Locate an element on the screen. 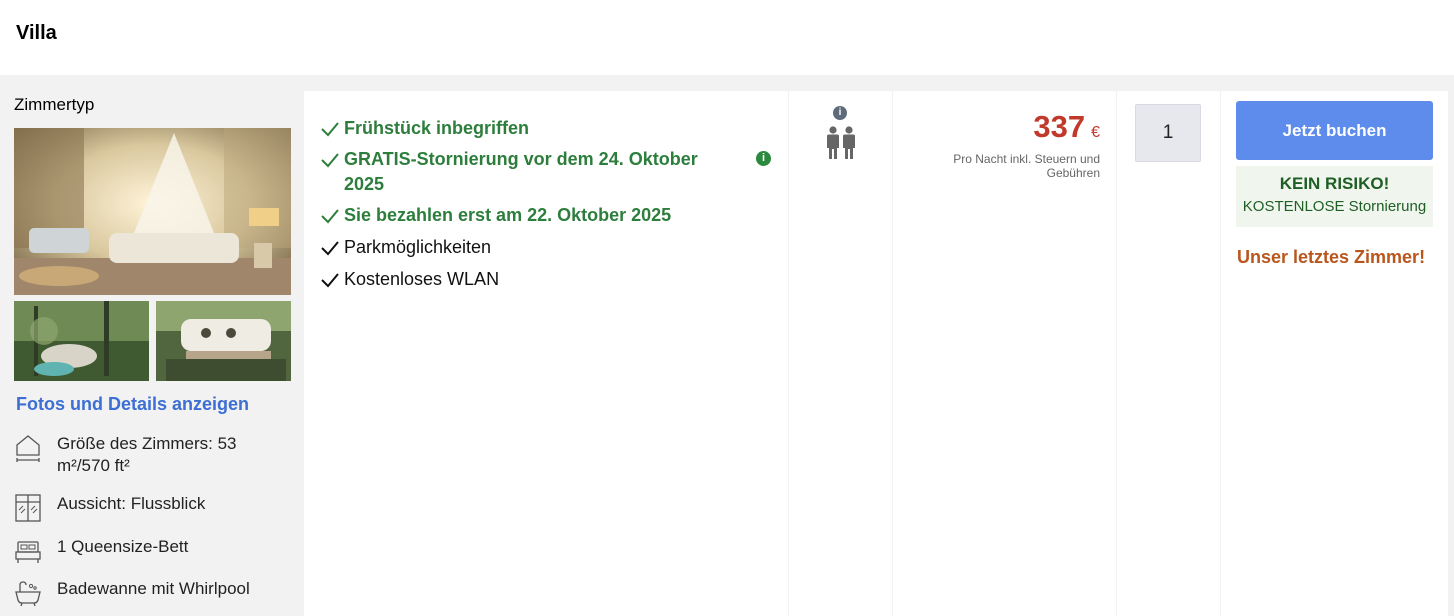 This screenshot has width=1454, height=616. no-risk-box: KEIN RISIKO! KOSTENLOSE Stornierung is located at coordinates (1334, 196).